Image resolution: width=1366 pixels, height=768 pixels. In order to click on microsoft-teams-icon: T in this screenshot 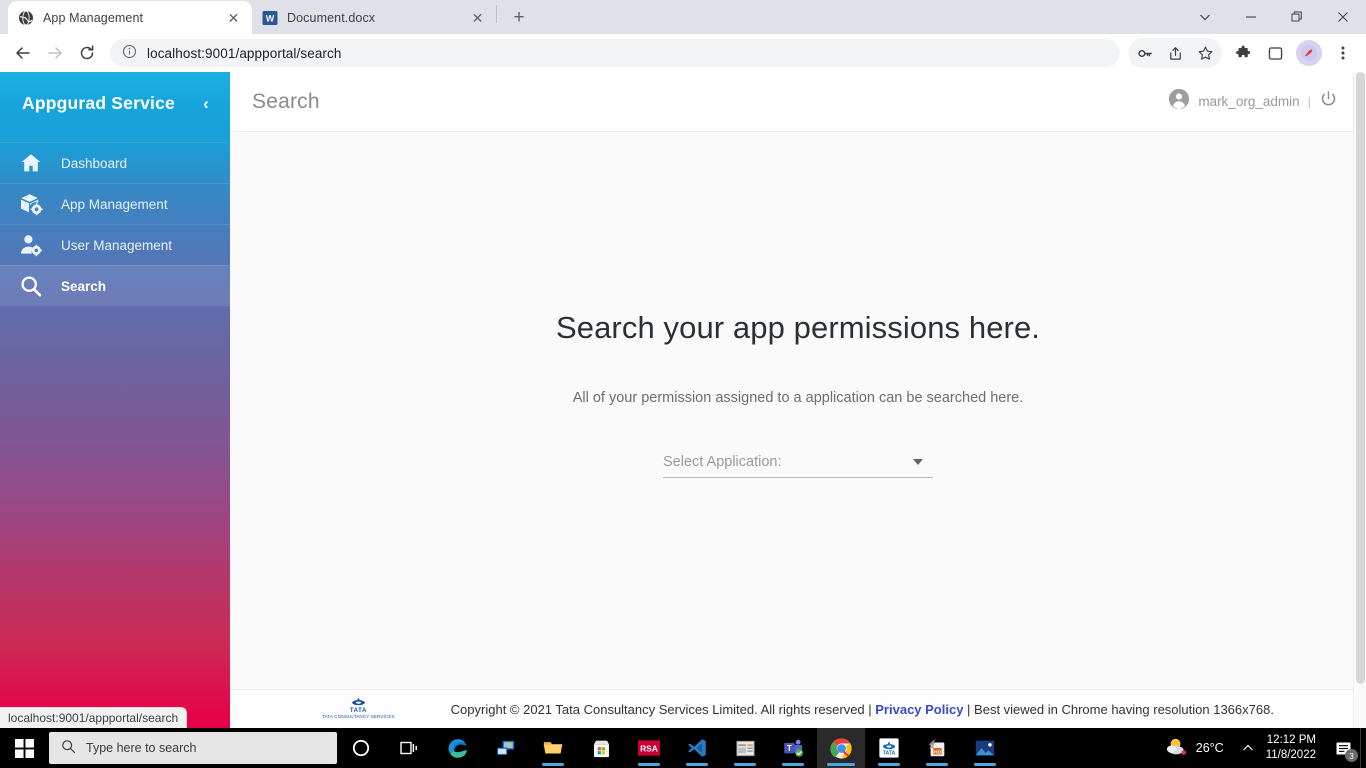, I will do `click(793, 748)`.